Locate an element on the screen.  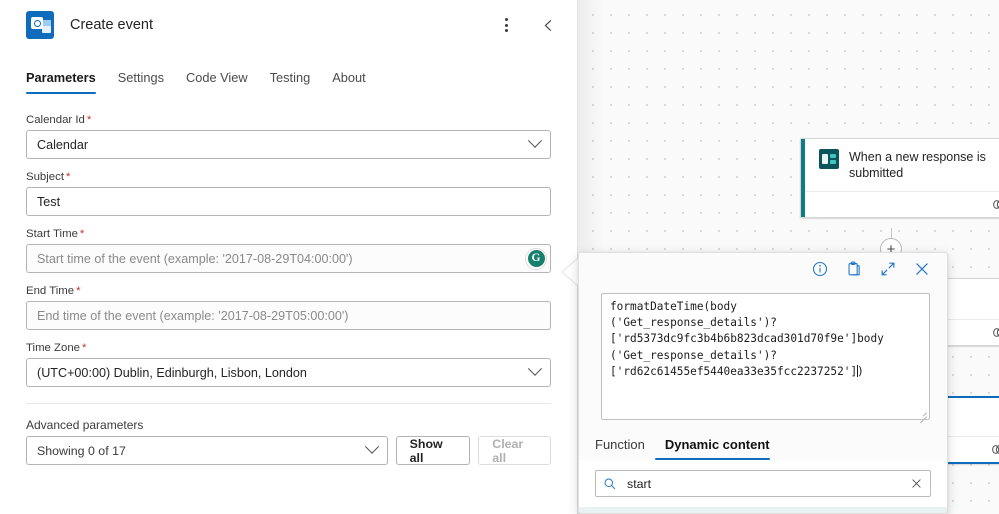
tab-code-view: Code View is located at coordinates (217, 82).